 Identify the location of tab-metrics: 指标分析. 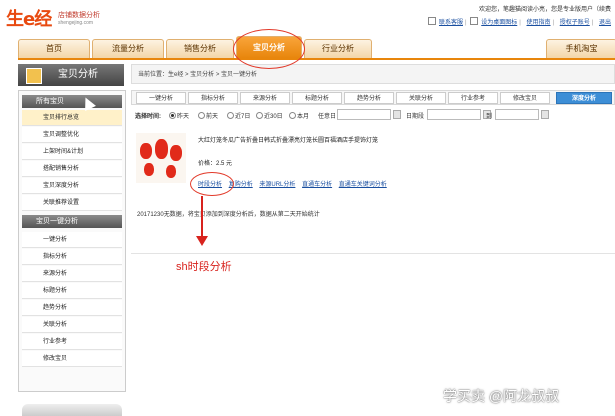
(213, 98).